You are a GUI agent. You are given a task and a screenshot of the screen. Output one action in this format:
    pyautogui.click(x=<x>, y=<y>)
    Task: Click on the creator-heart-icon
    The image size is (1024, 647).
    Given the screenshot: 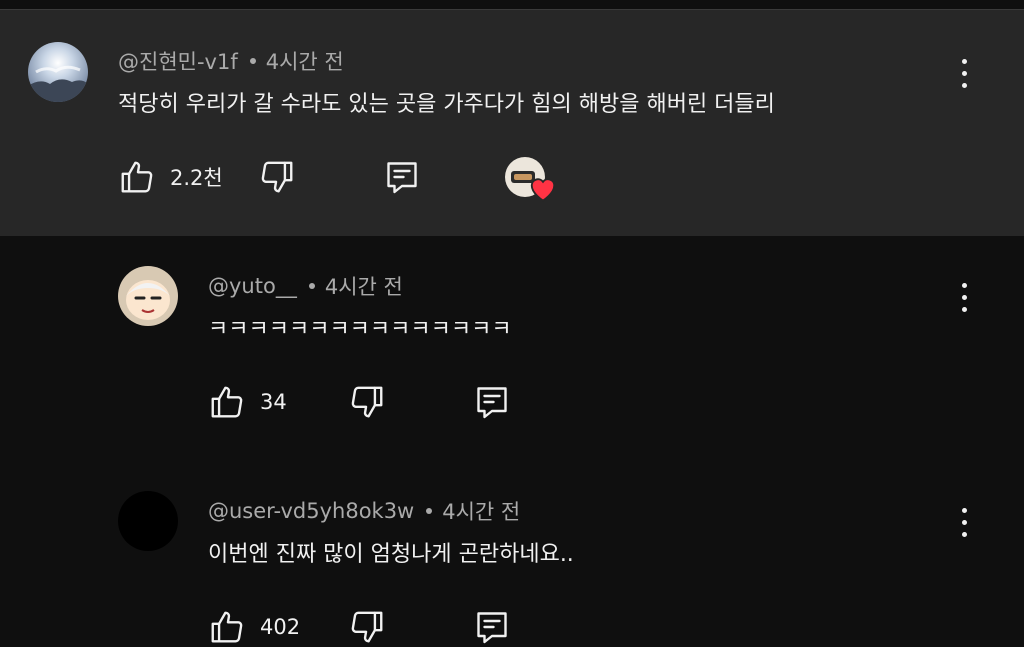 What is the action you would take?
    pyautogui.click(x=543, y=190)
    